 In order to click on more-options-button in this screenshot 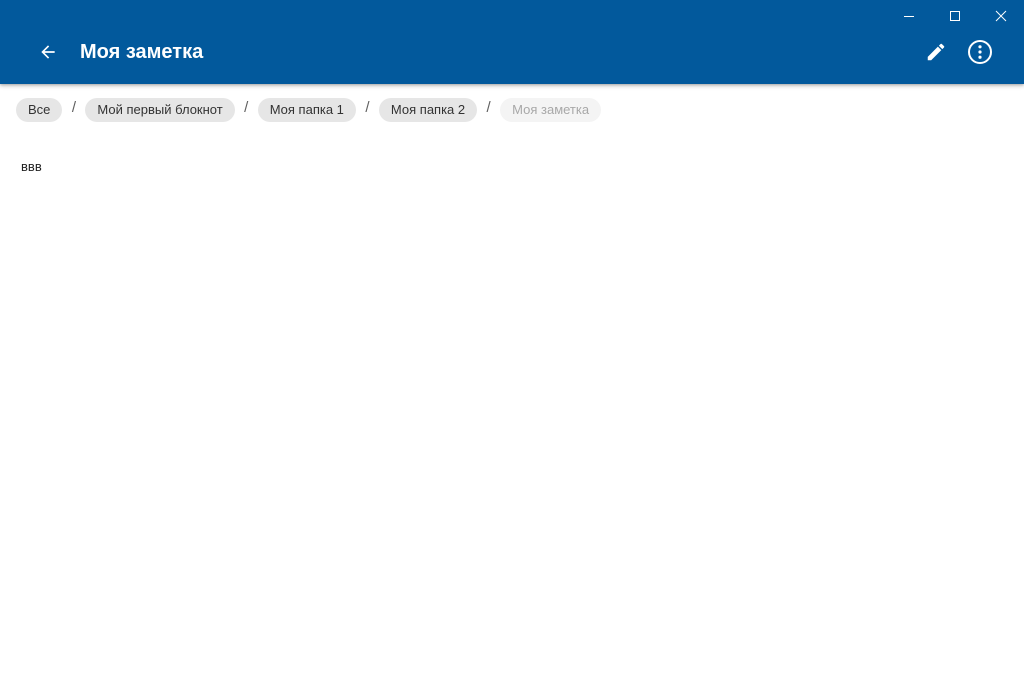, I will do `click(980, 52)`.